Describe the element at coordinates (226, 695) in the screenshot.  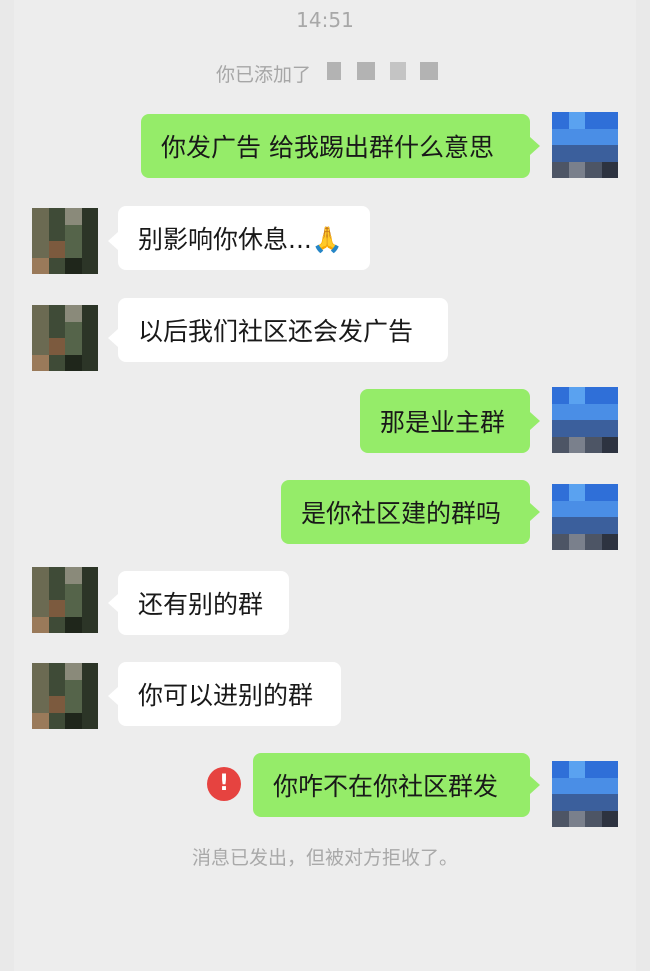
I see `message-text: 你可以进别的群` at that location.